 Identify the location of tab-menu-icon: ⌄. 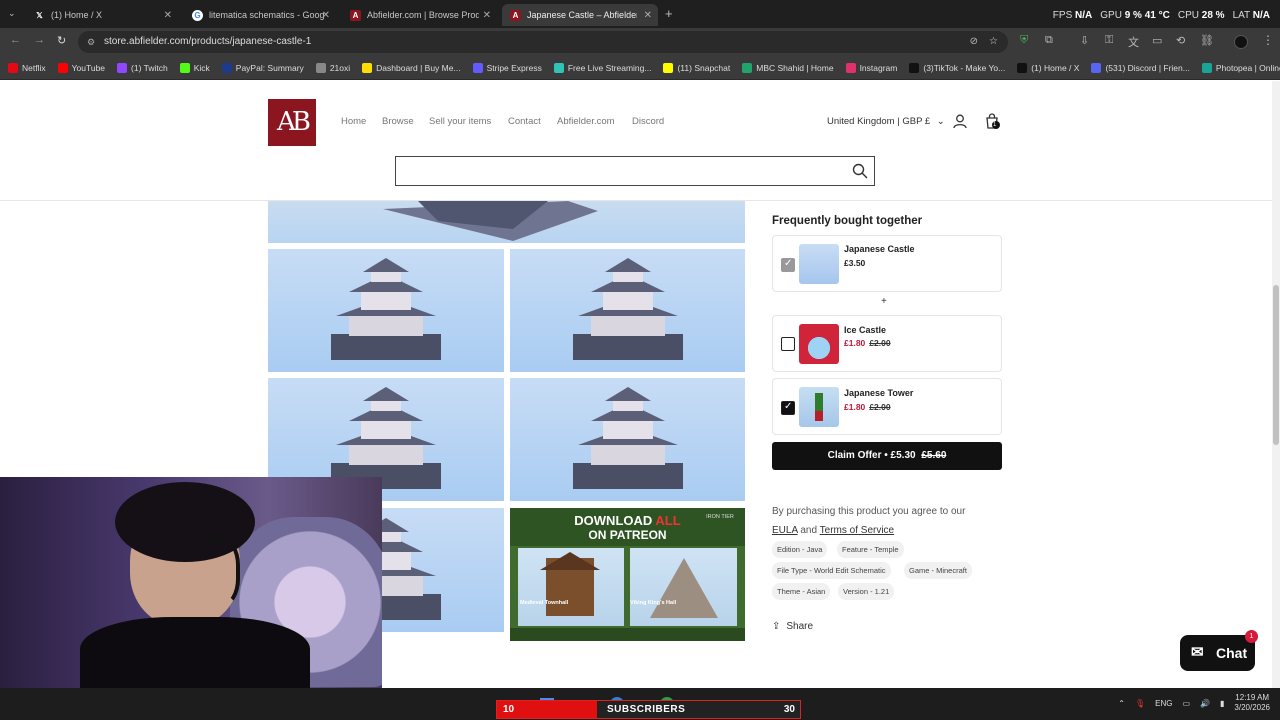
(12, 13).